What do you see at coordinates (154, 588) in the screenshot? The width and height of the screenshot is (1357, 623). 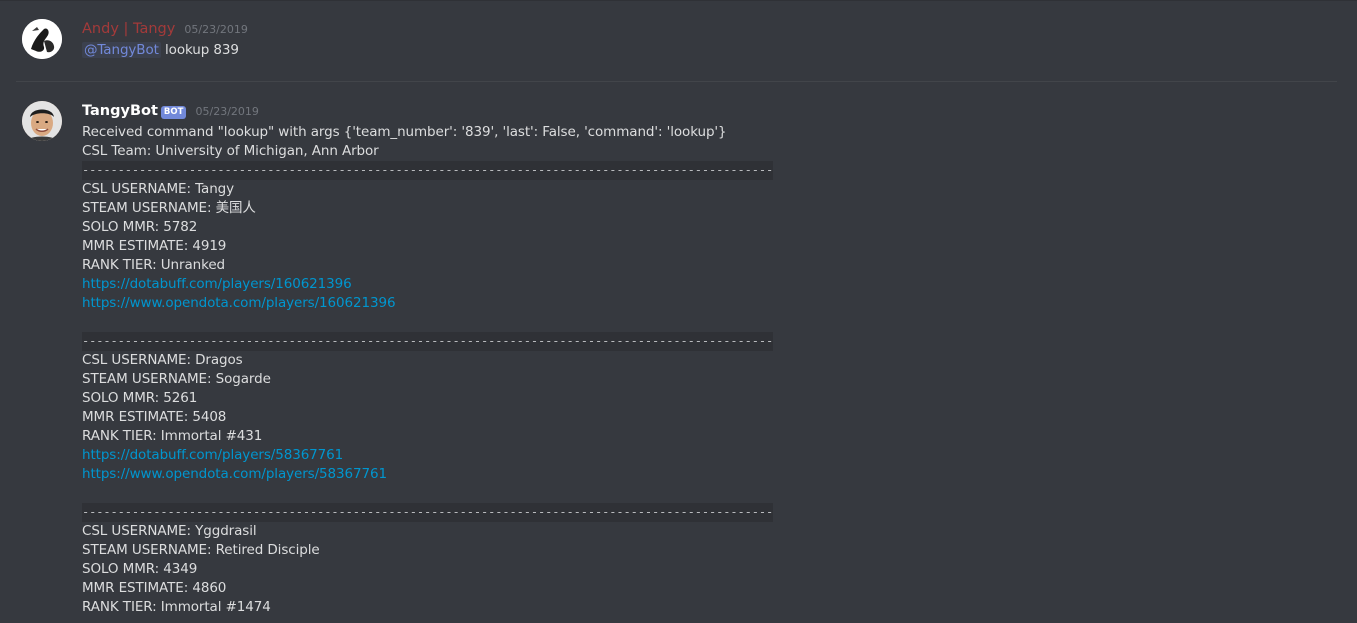 I see `mmr-estimate: MMR ESTIMATE: 4860` at bounding box center [154, 588].